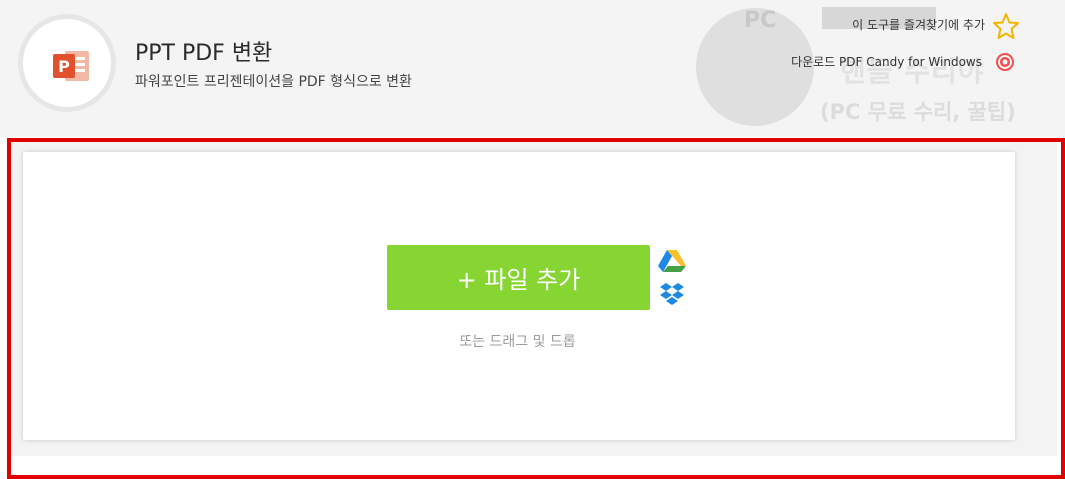  What do you see at coordinates (64, 66) in the screenshot?
I see `svg-text: P` at bounding box center [64, 66].